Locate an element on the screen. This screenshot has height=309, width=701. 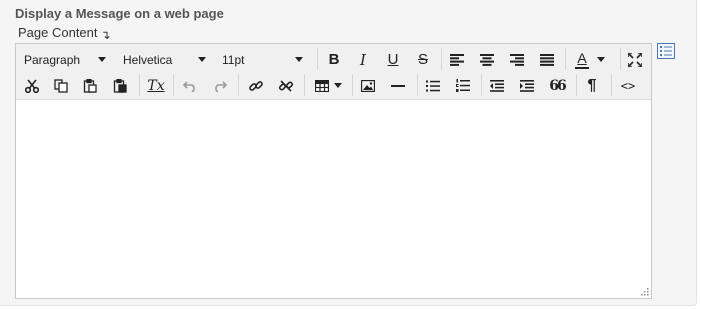
align-justify-button is located at coordinates (547, 59).